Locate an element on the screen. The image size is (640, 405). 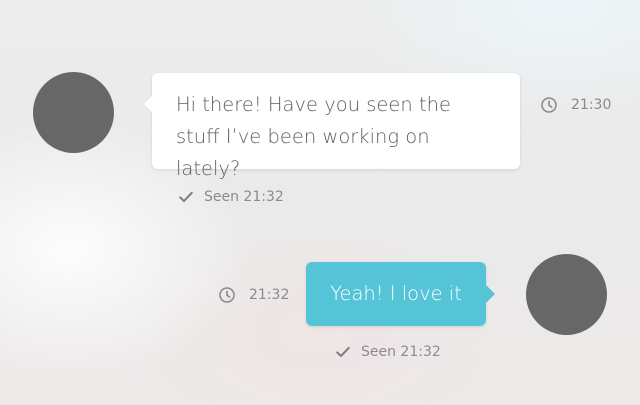
outgoing-message-bubble: Yeah! I love it is located at coordinates (400, 294).